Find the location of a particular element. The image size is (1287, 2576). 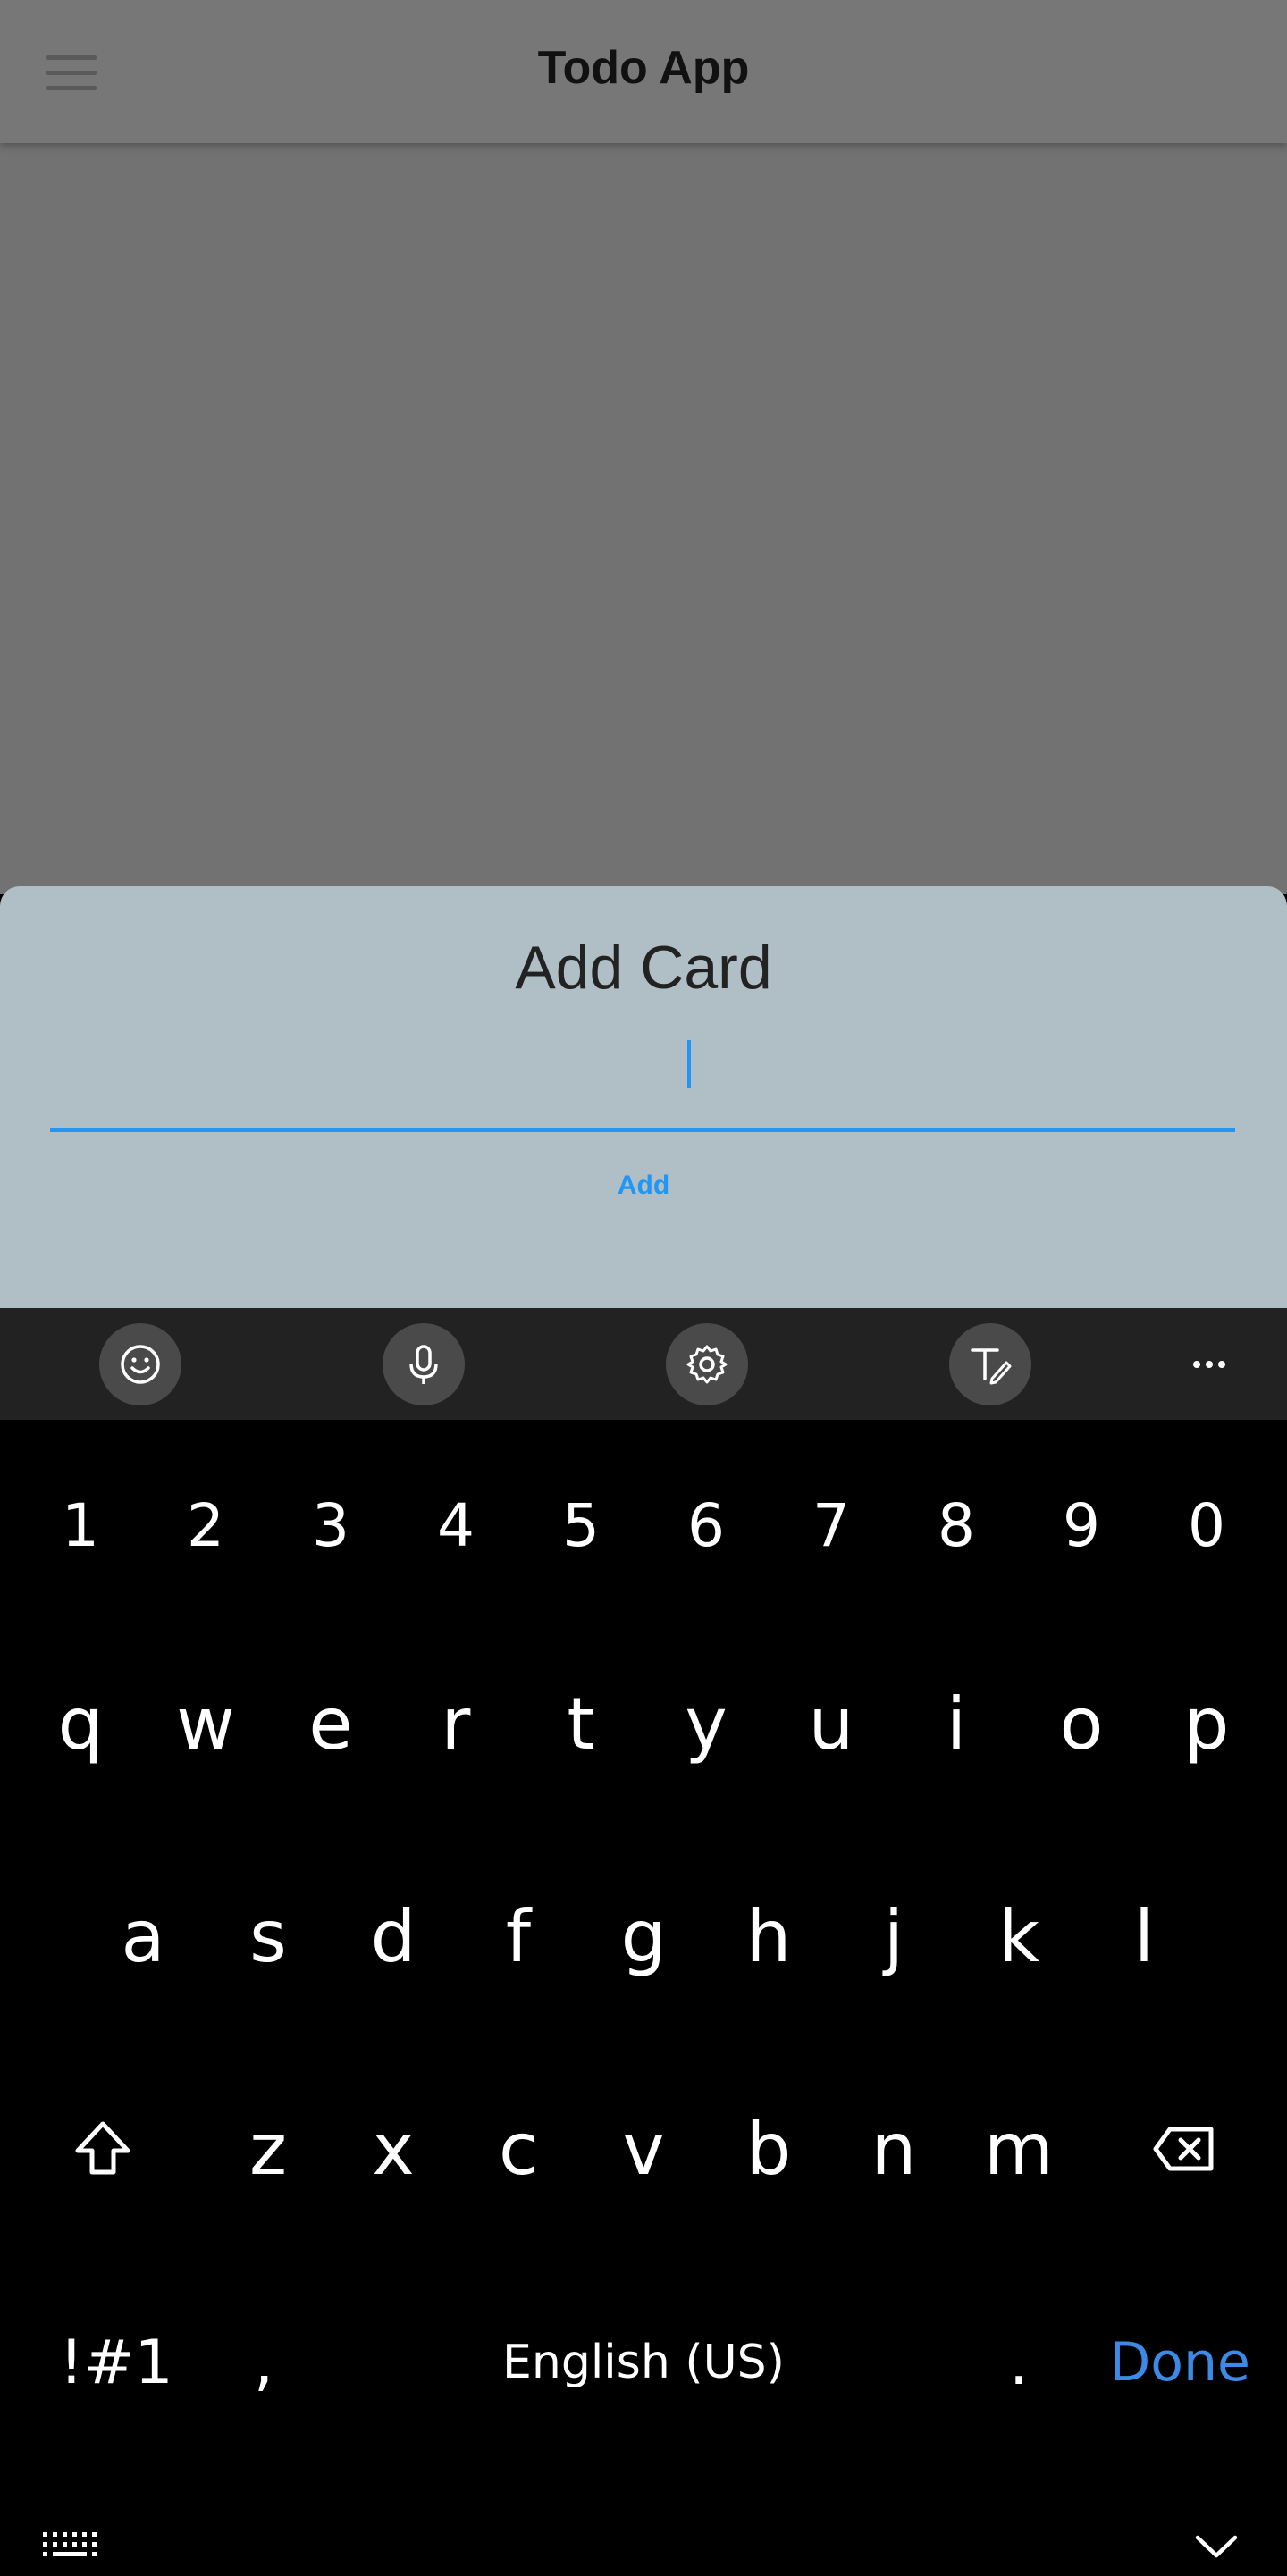

keyboard-toolbar is located at coordinates (643, 1364).